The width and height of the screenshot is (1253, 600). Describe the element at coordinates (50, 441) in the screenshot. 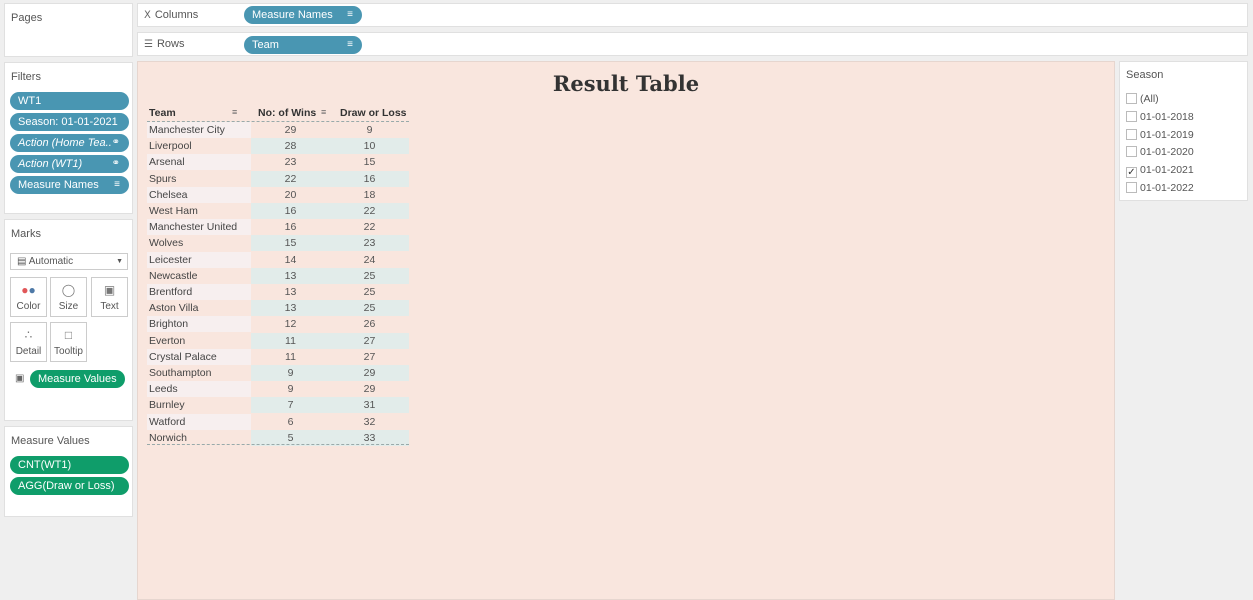

I see `measure-values-title: Measure Values` at that location.